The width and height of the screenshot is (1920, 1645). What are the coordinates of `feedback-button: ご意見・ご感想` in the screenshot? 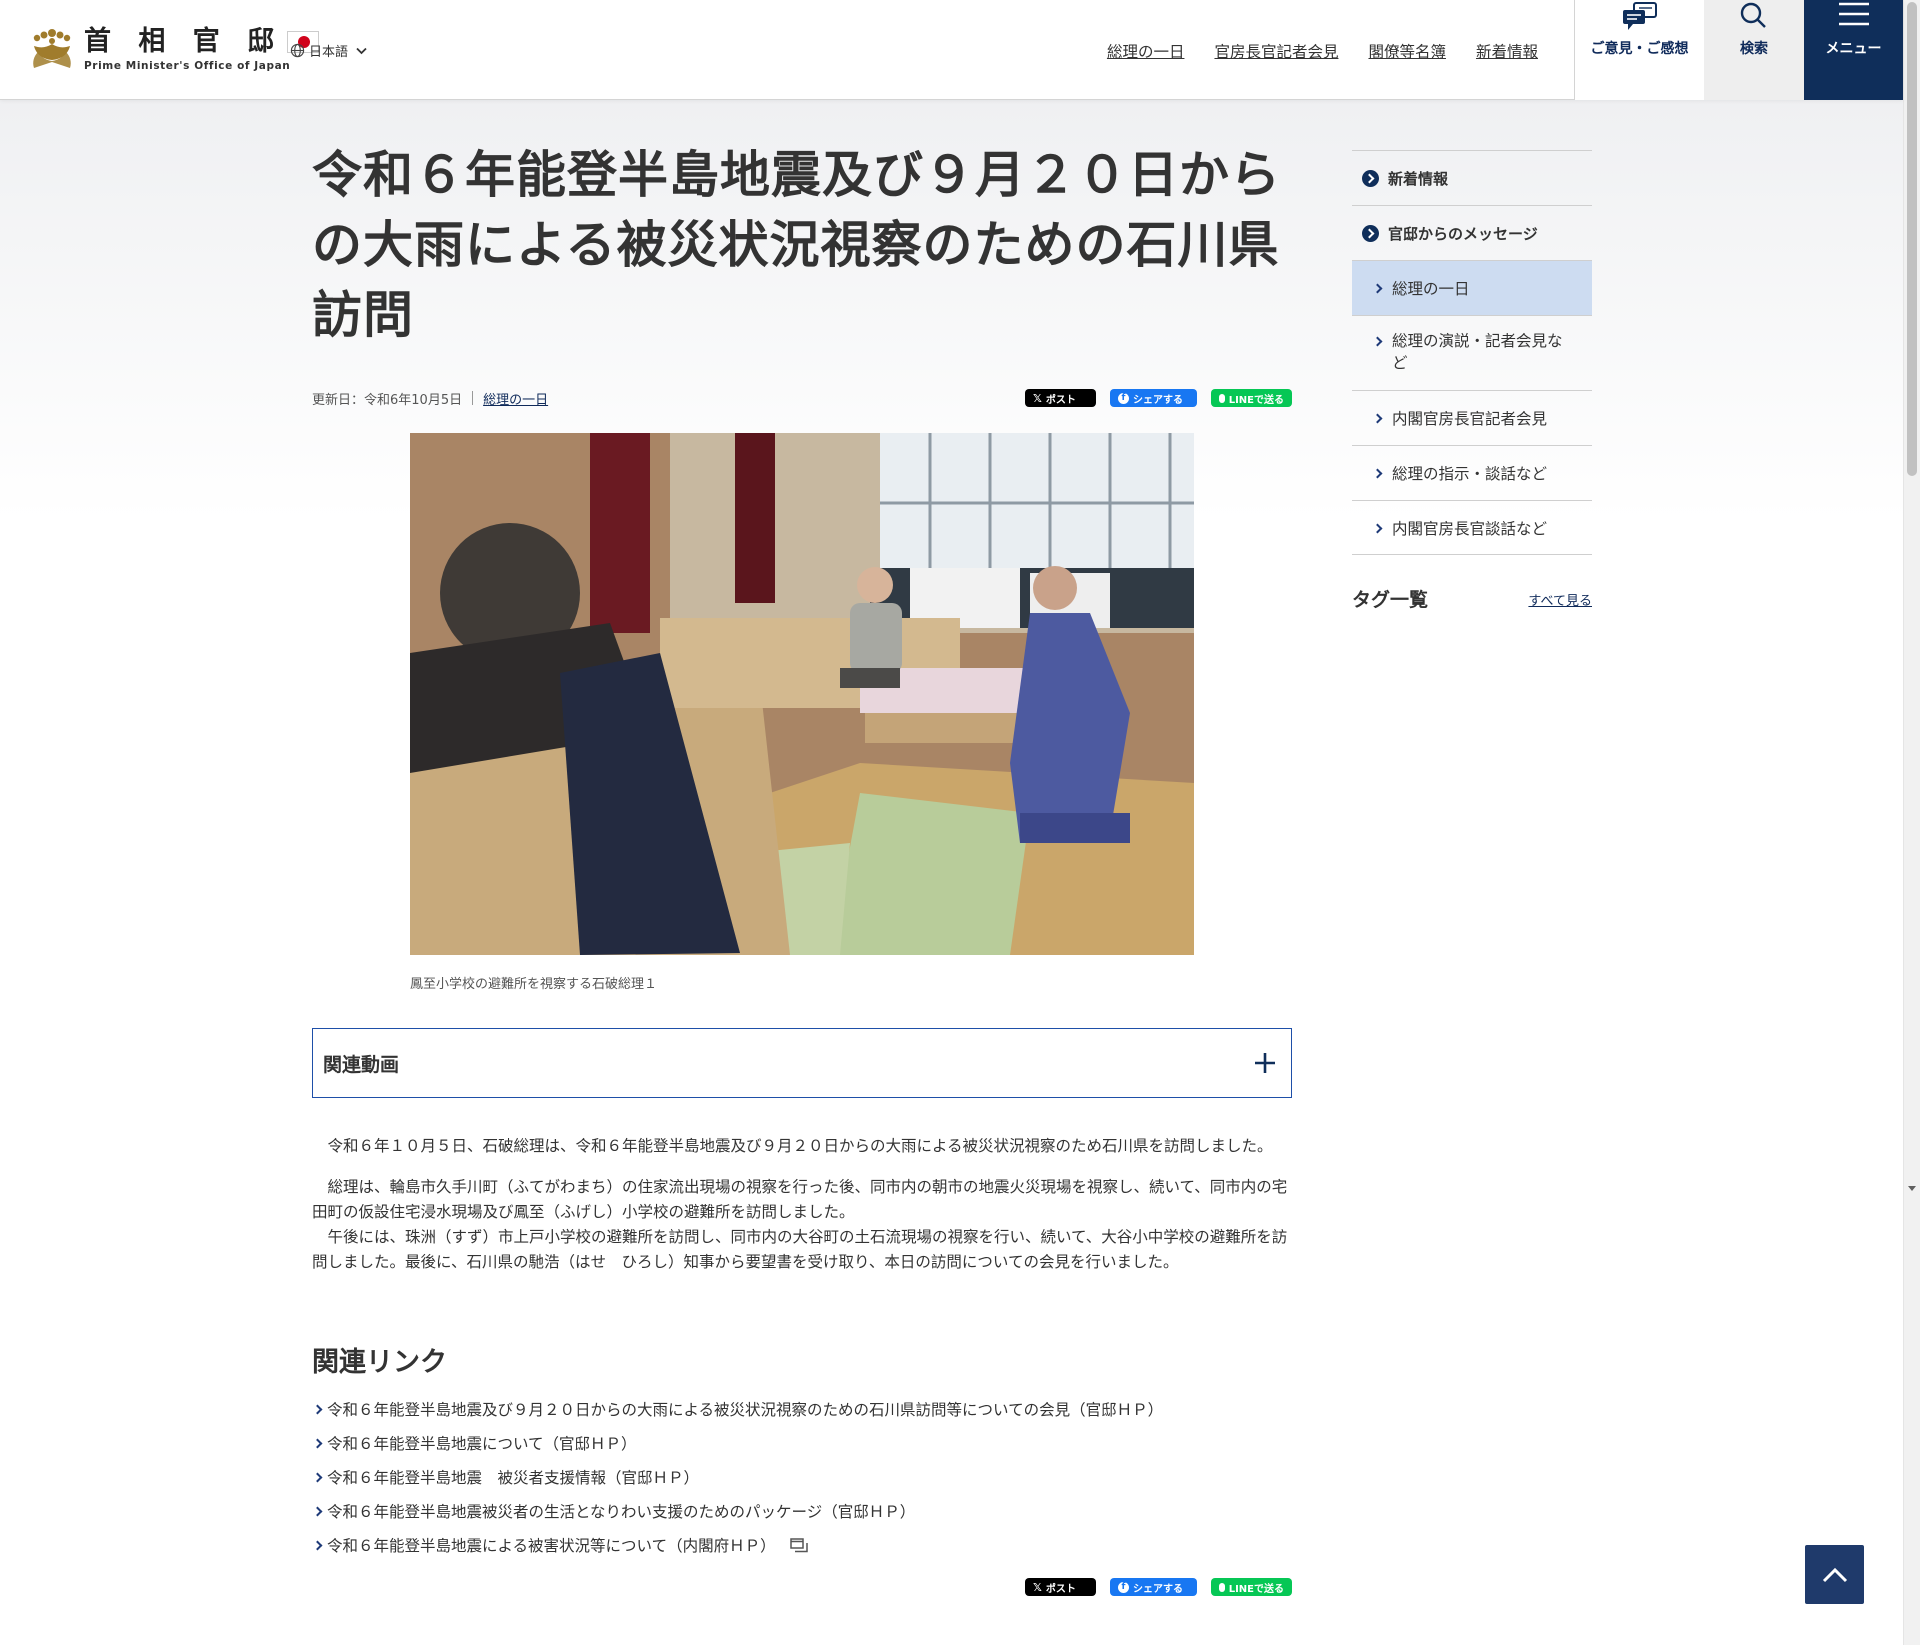 It's located at (1639, 50).